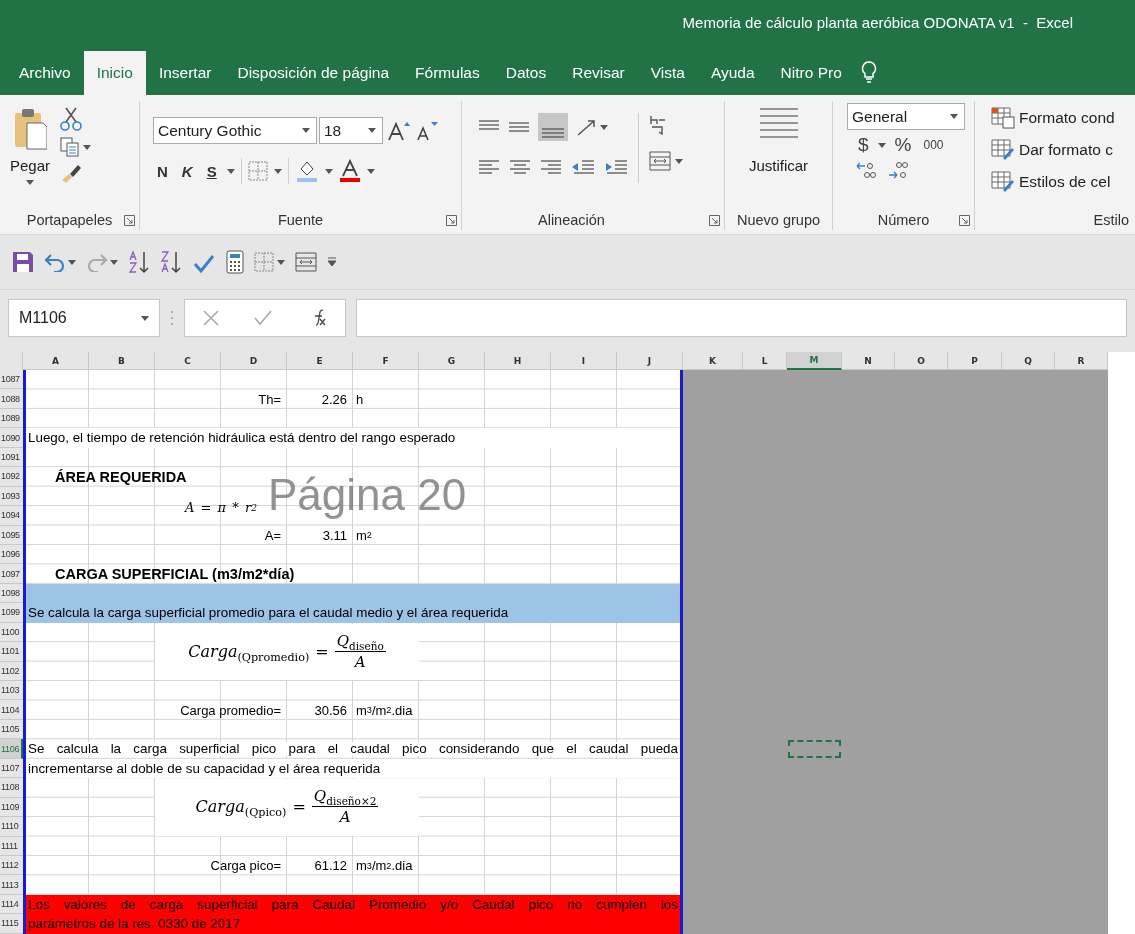  What do you see at coordinates (162, 171) in the screenshot?
I see `bold-button: N` at bounding box center [162, 171].